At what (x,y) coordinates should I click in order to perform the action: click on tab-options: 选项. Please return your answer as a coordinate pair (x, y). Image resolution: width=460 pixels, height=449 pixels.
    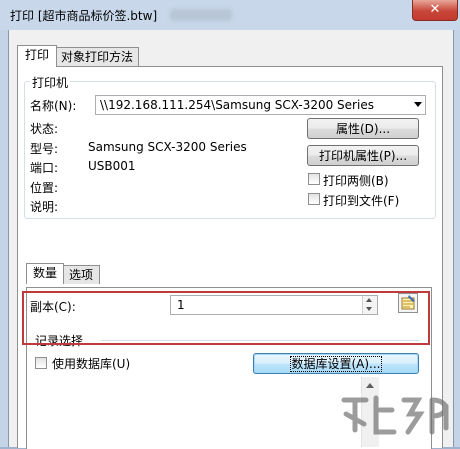
    Looking at the image, I should click on (81, 274).